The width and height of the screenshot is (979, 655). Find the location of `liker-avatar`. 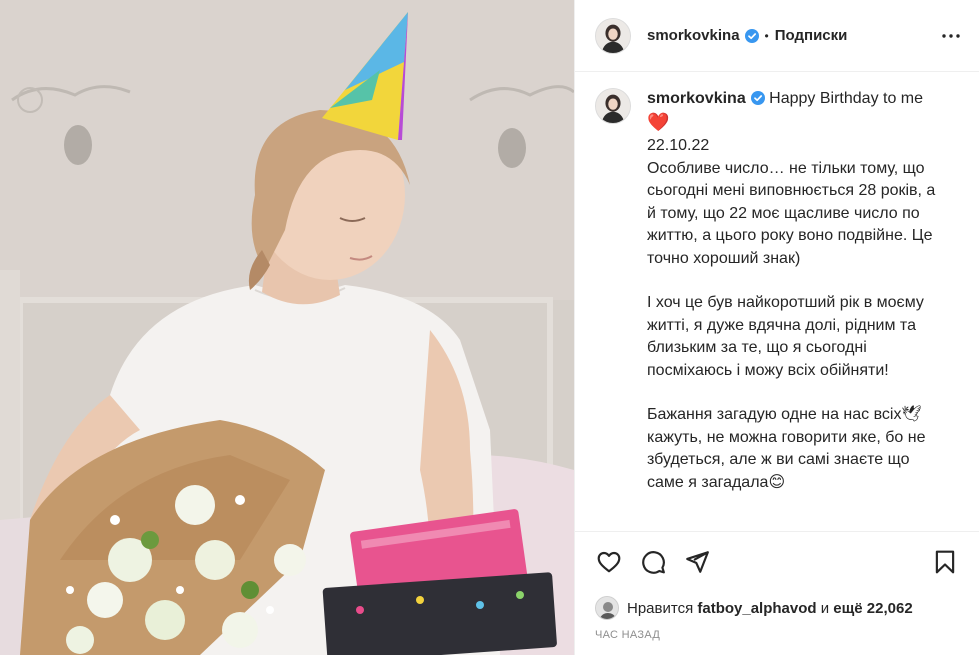

liker-avatar is located at coordinates (607, 608).